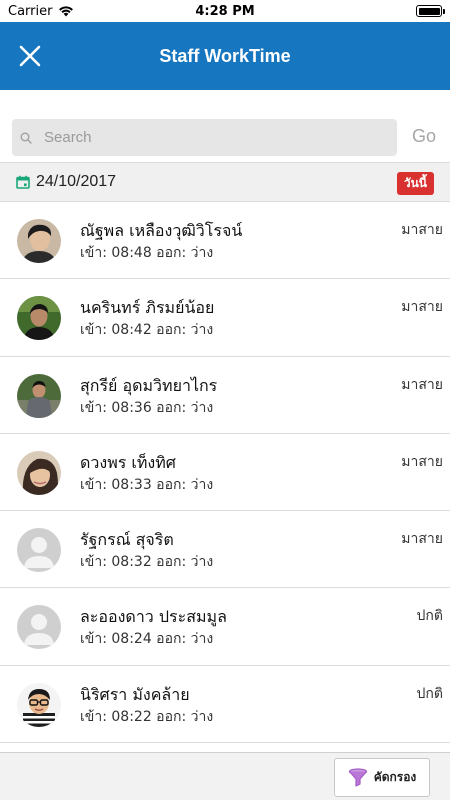 Image resolution: width=450 pixels, height=800 pixels. What do you see at coordinates (127, 540) in the screenshot?
I see `staff-name: รัฐกรณ์ สุจริต` at bounding box center [127, 540].